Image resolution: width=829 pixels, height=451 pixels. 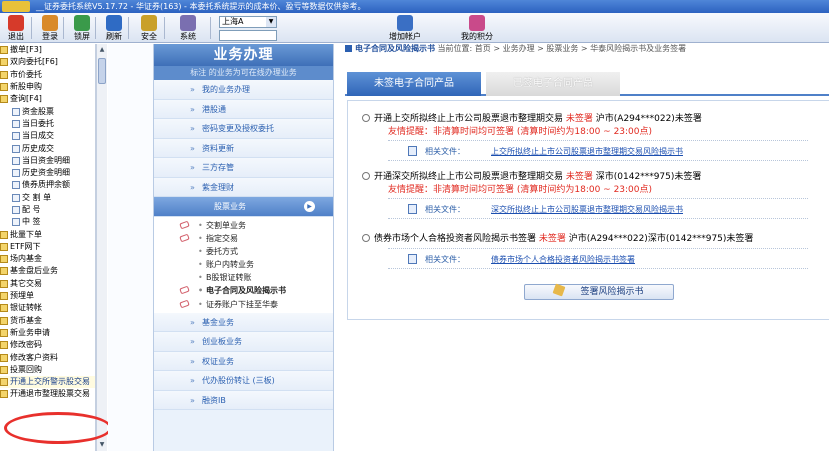 What do you see at coordinates (477, 28) in the screenshot?
I see `toolbar-button: 我的积分` at bounding box center [477, 28].